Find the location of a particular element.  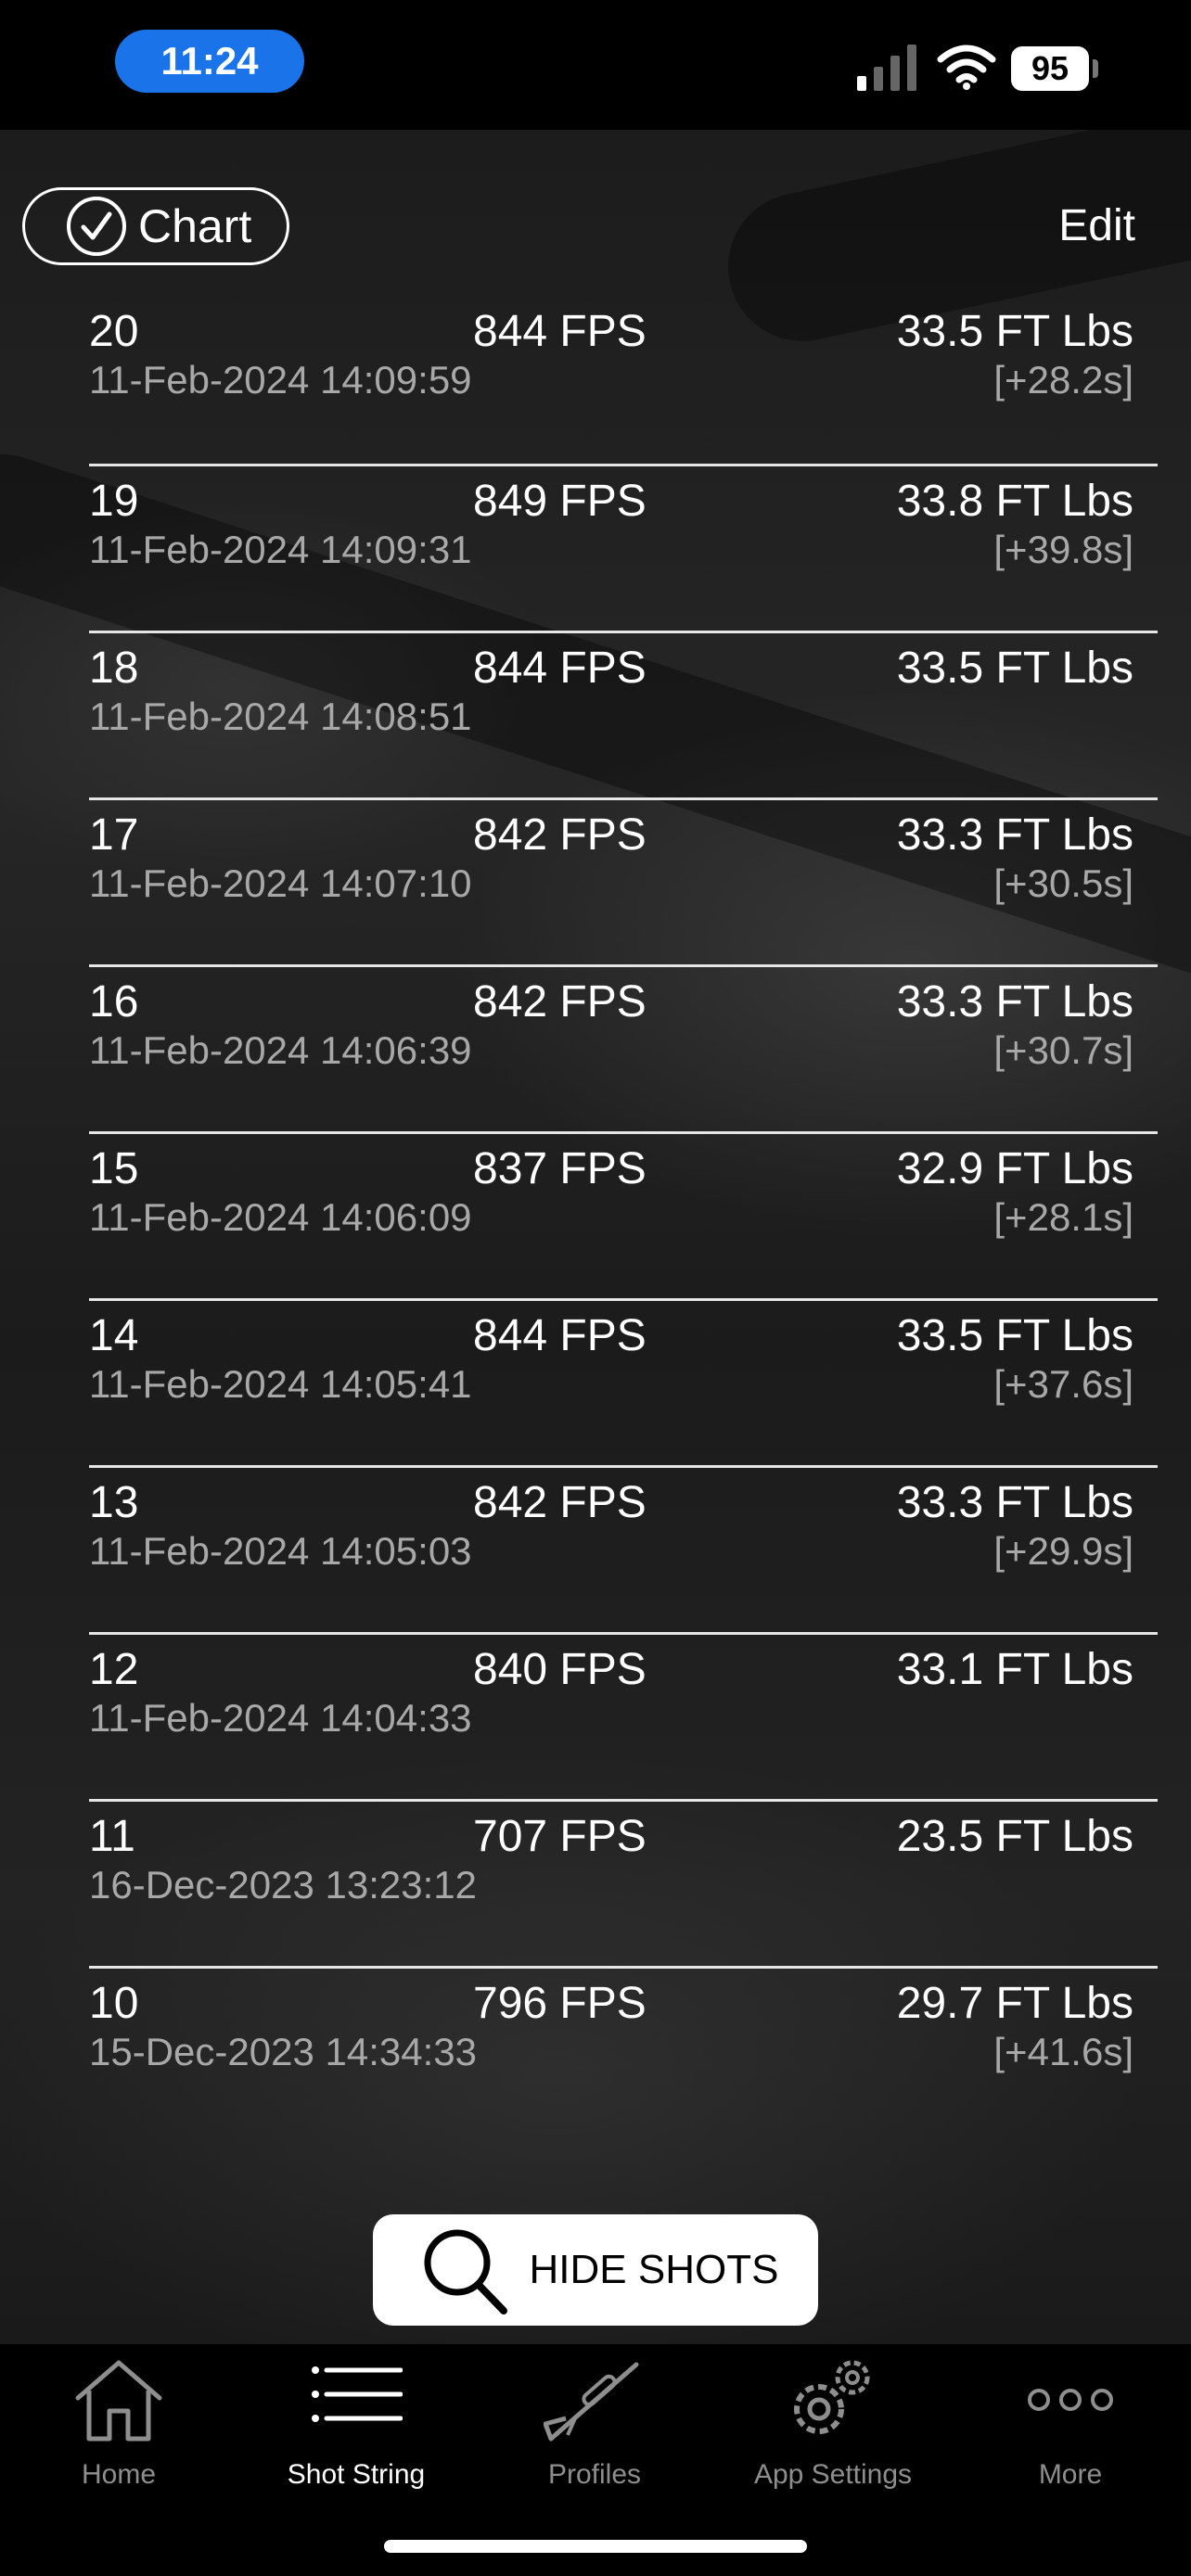

shot-interval: [+30.5s] is located at coordinates (1063, 883).